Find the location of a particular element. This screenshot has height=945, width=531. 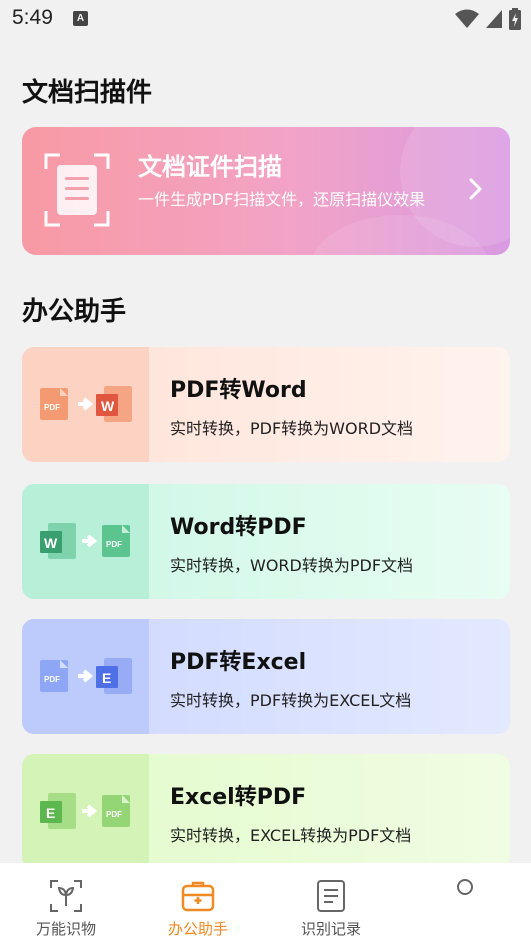

nav-label: 识别记录 is located at coordinates (330, 929).